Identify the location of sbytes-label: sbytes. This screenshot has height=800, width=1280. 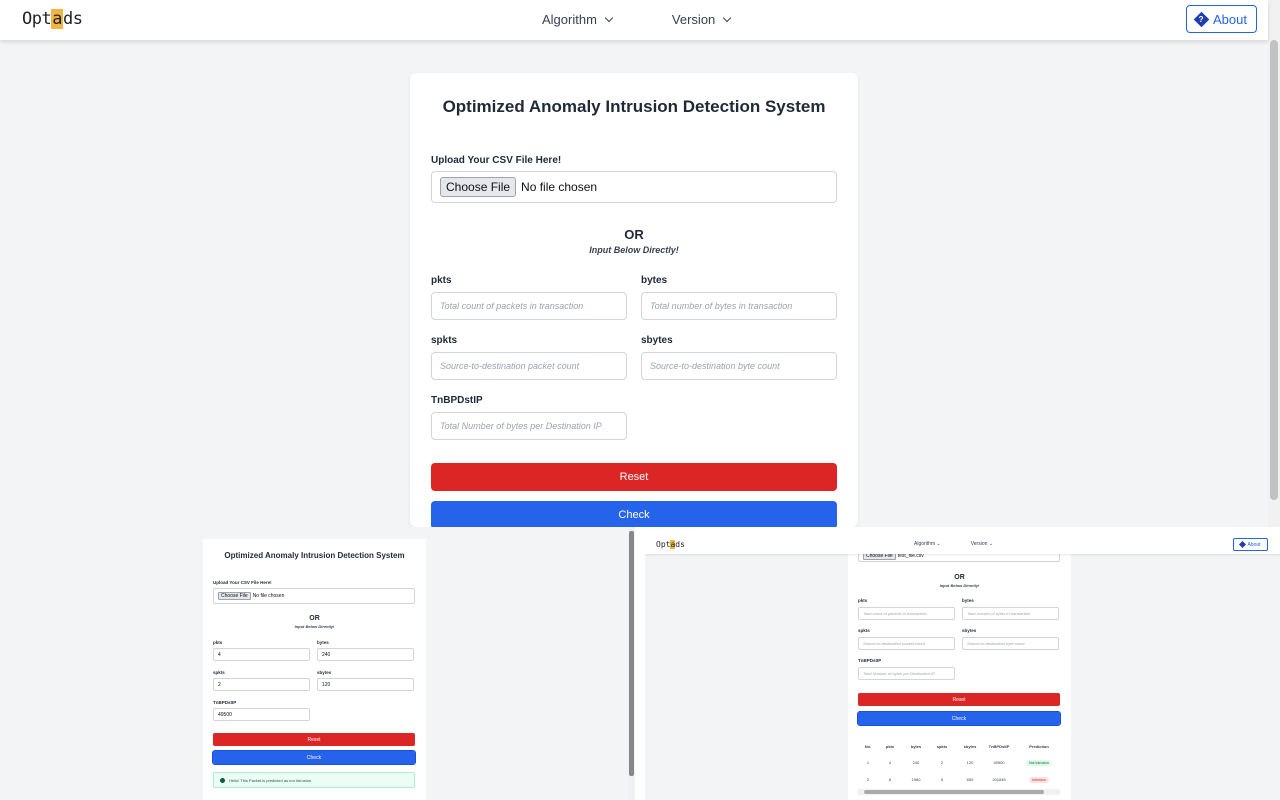
(657, 340).